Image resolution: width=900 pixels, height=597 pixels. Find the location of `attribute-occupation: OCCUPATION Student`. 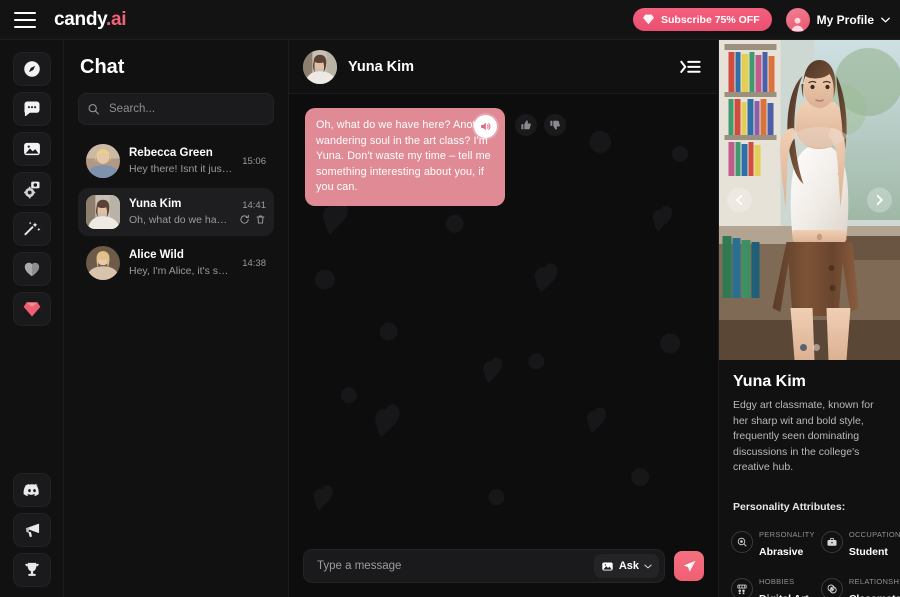

attribute-occupation: OCCUPATION Student is located at coordinates (860, 542).